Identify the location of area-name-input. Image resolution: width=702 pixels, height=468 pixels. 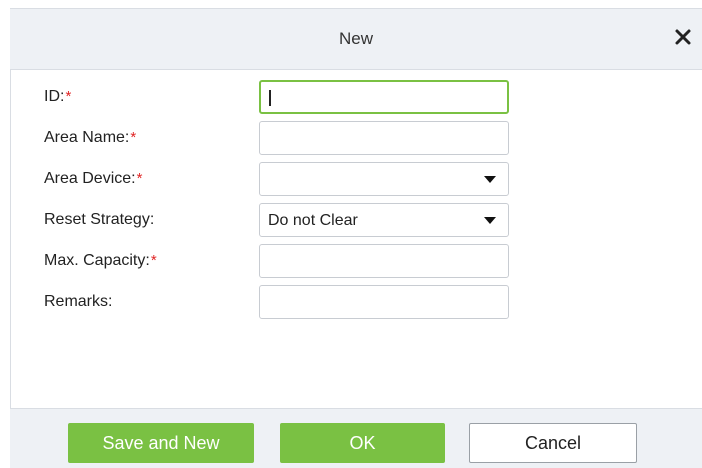
(384, 138).